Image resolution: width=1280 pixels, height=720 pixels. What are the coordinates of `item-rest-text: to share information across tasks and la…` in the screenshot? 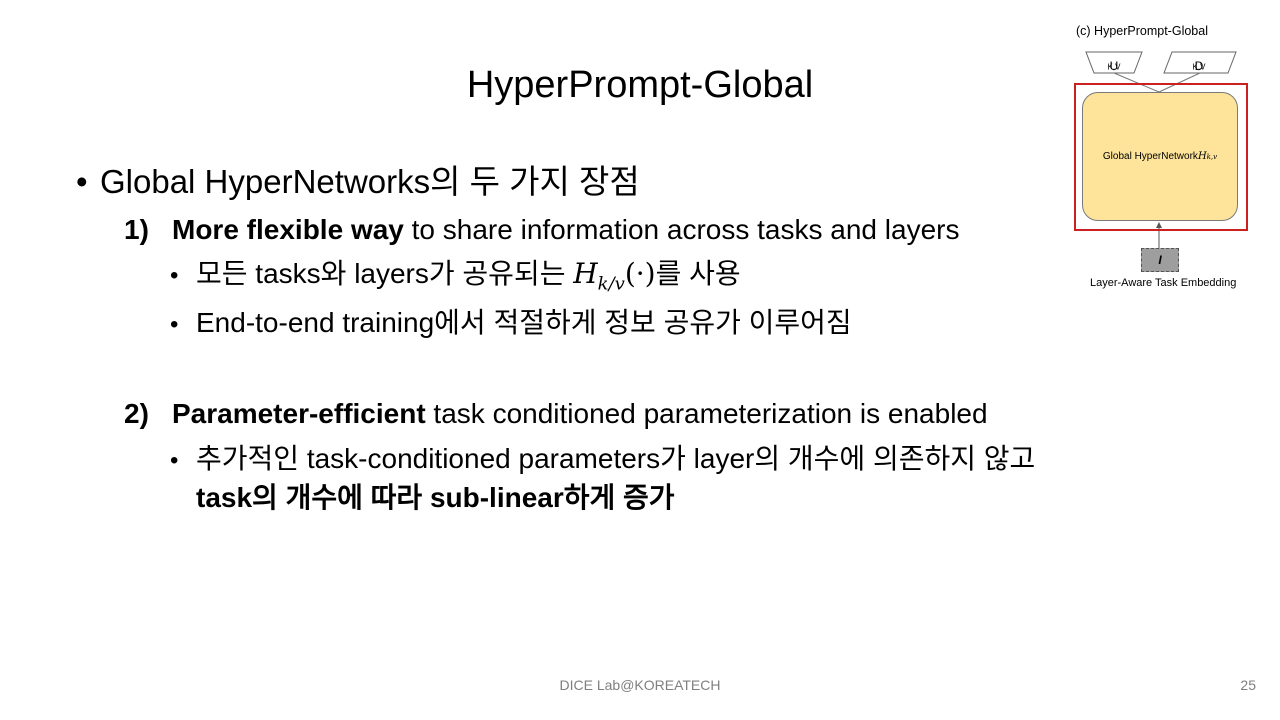 It's located at (681, 229).